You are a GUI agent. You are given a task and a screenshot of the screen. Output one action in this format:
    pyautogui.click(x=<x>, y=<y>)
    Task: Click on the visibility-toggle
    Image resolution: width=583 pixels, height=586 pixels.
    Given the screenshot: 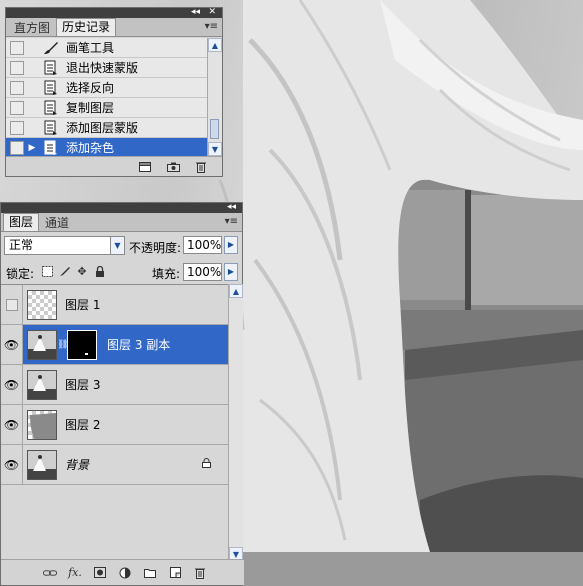 What is the action you would take?
    pyautogui.click(x=12, y=304)
    